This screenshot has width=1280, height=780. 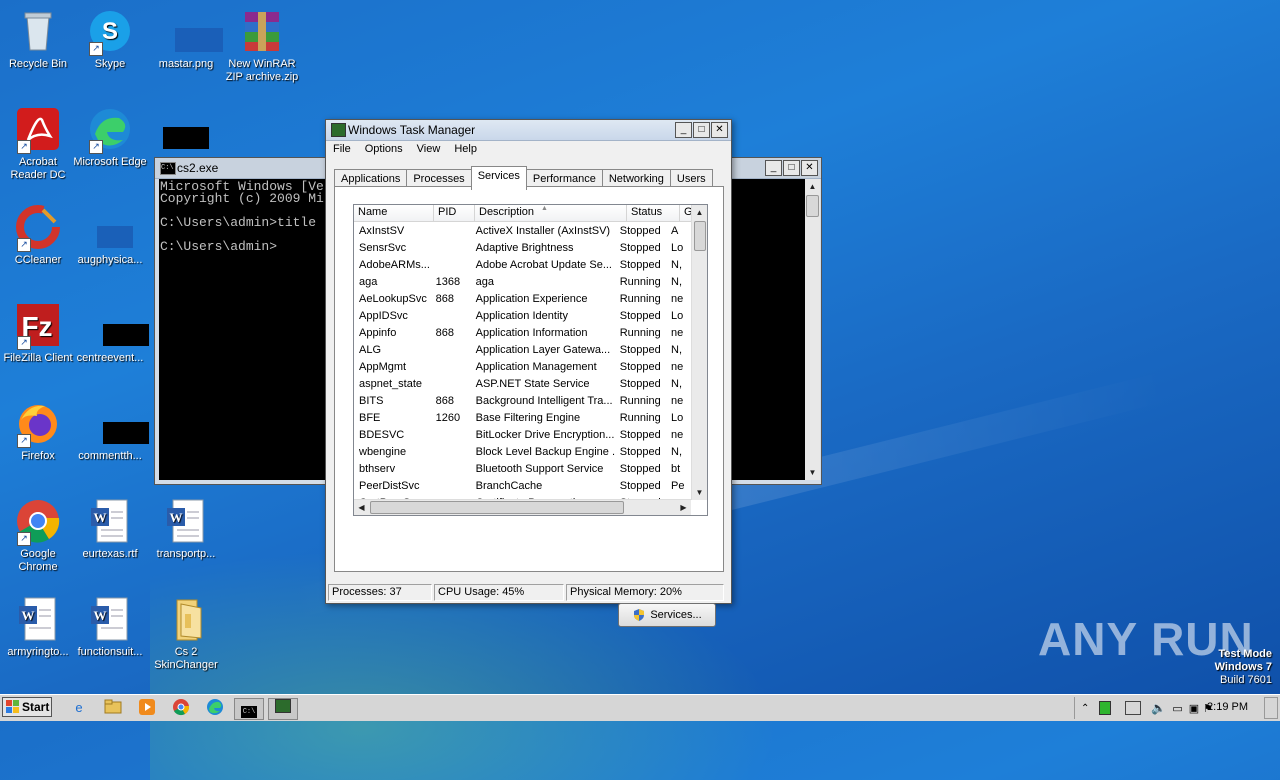 I want to click on internet-explorer-icon: e, so click(x=79, y=708).